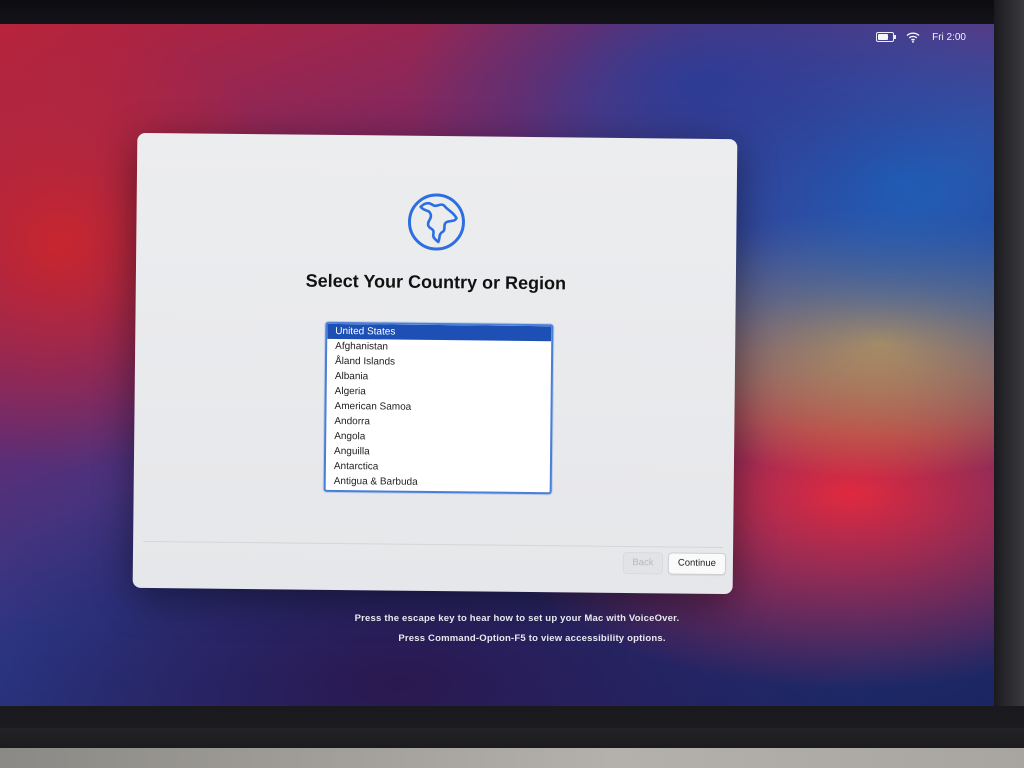 The image size is (1024, 768). What do you see at coordinates (436, 282) in the screenshot?
I see `page-title: Select Your Country or Region` at bounding box center [436, 282].